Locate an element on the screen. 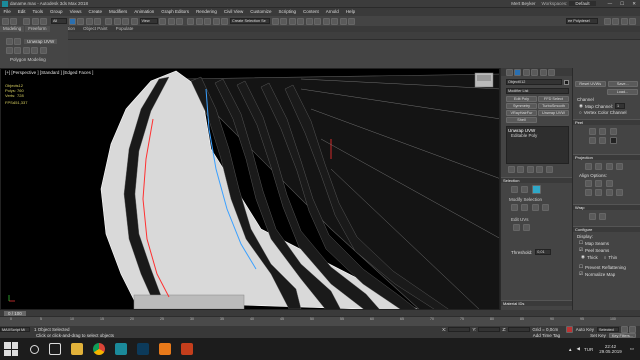 The image size is (640, 360). redo-icon is located at coordinates (13, 21).